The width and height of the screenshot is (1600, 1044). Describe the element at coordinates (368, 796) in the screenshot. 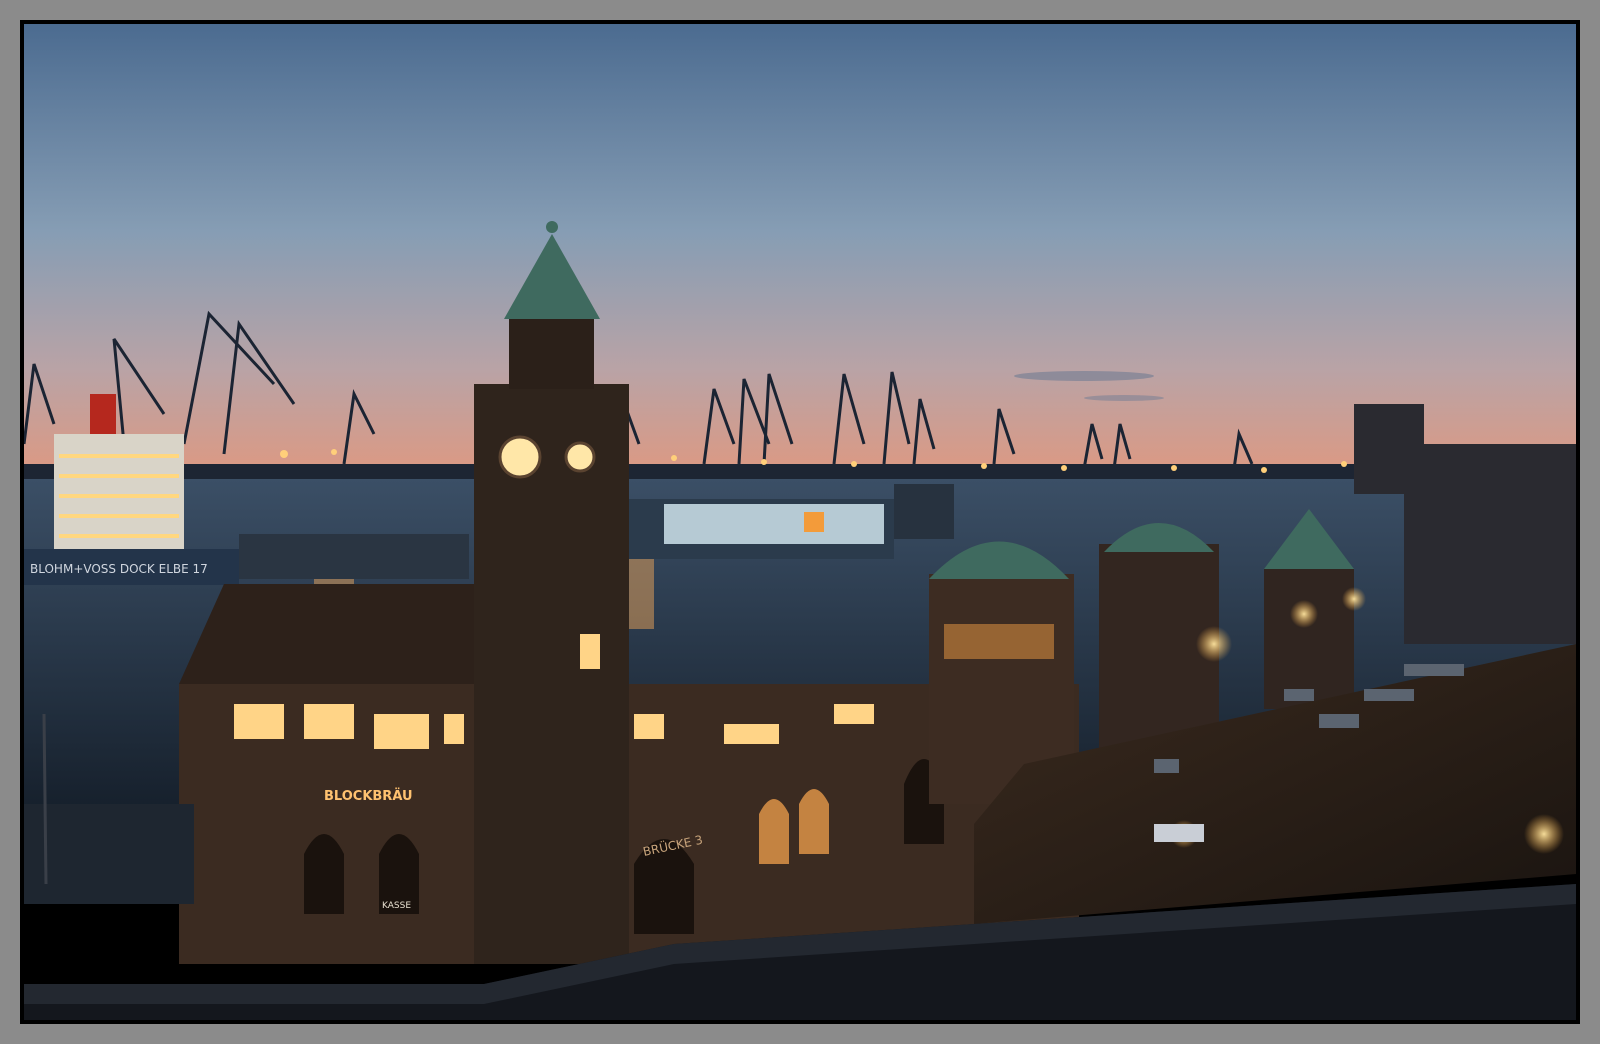

I see `restaurant-sign: BLOCKBRÄU` at that location.